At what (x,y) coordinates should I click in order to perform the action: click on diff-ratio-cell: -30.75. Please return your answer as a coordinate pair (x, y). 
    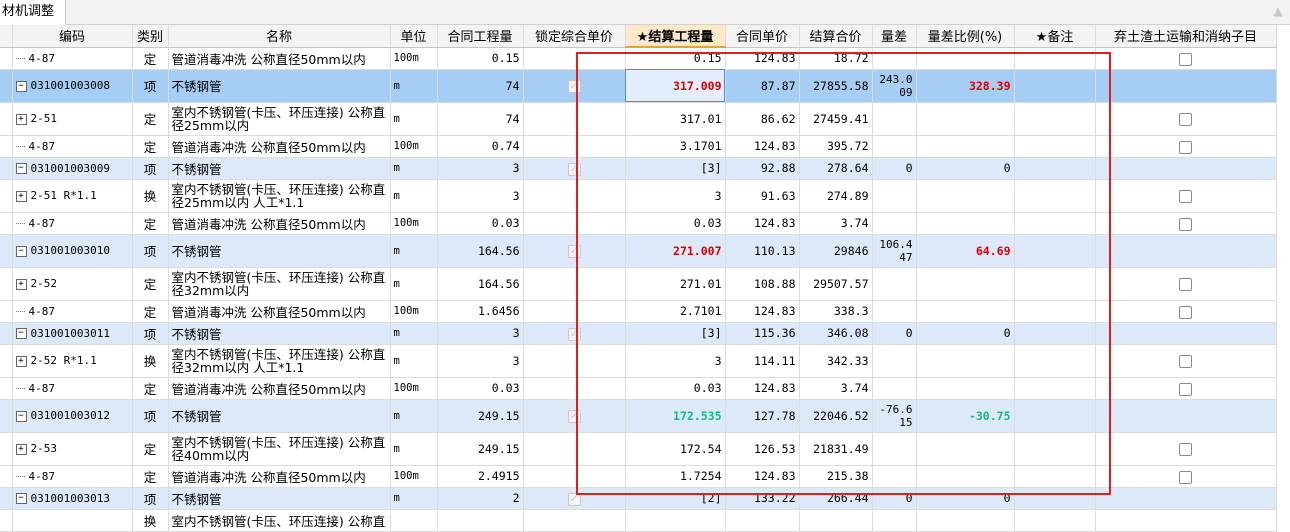
    Looking at the image, I should click on (965, 416).